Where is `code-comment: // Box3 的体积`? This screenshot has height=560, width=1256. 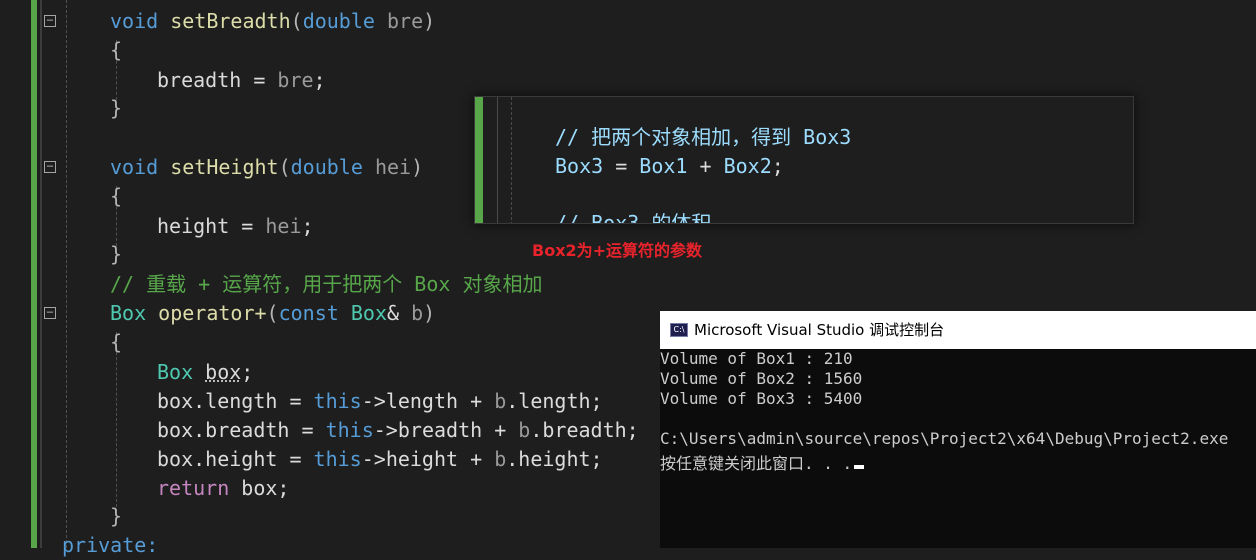 code-comment: // Box3 的体积 is located at coordinates (633, 216).